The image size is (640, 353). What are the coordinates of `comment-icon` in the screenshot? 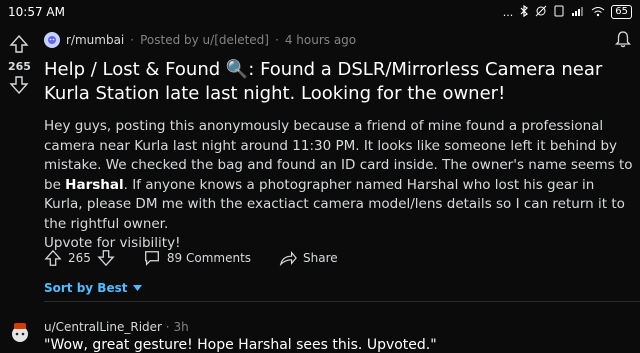 It's located at (151, 258).